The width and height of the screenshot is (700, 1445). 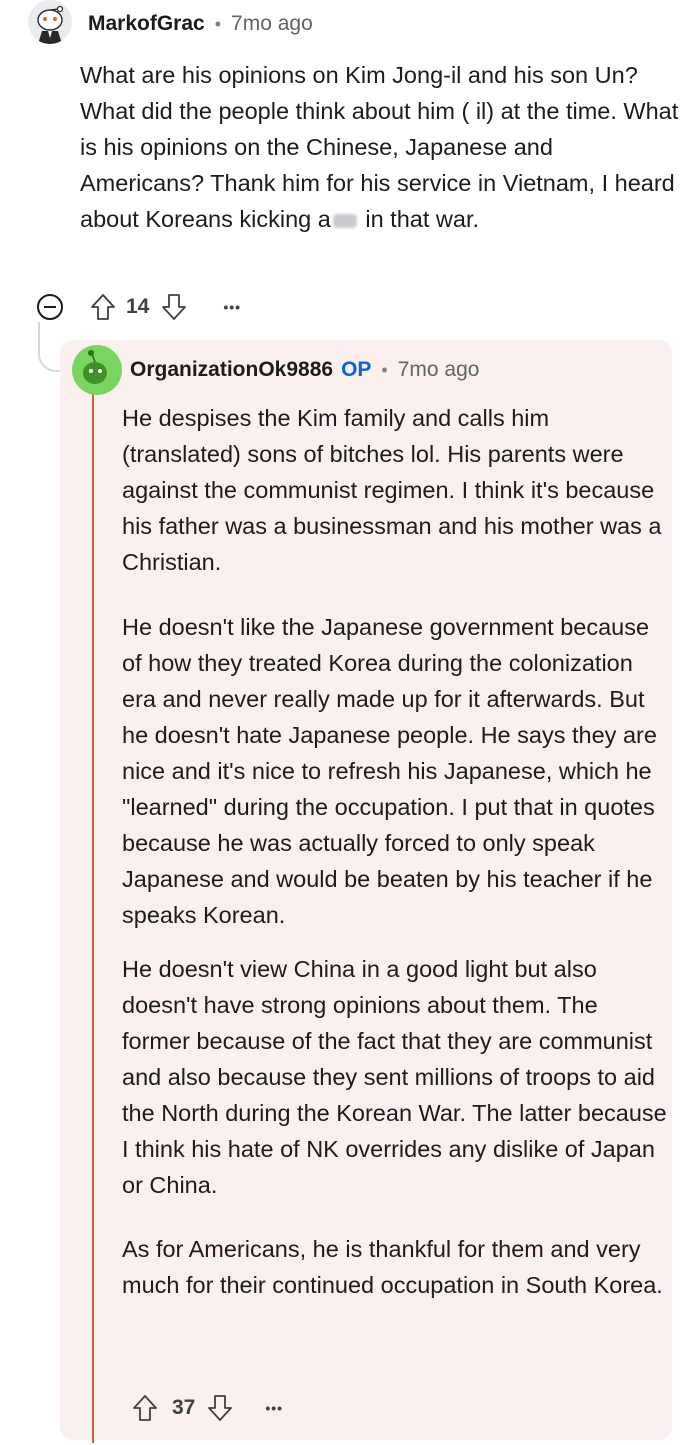 I want to click on vote-count: 14, so click(x=138, y=306).